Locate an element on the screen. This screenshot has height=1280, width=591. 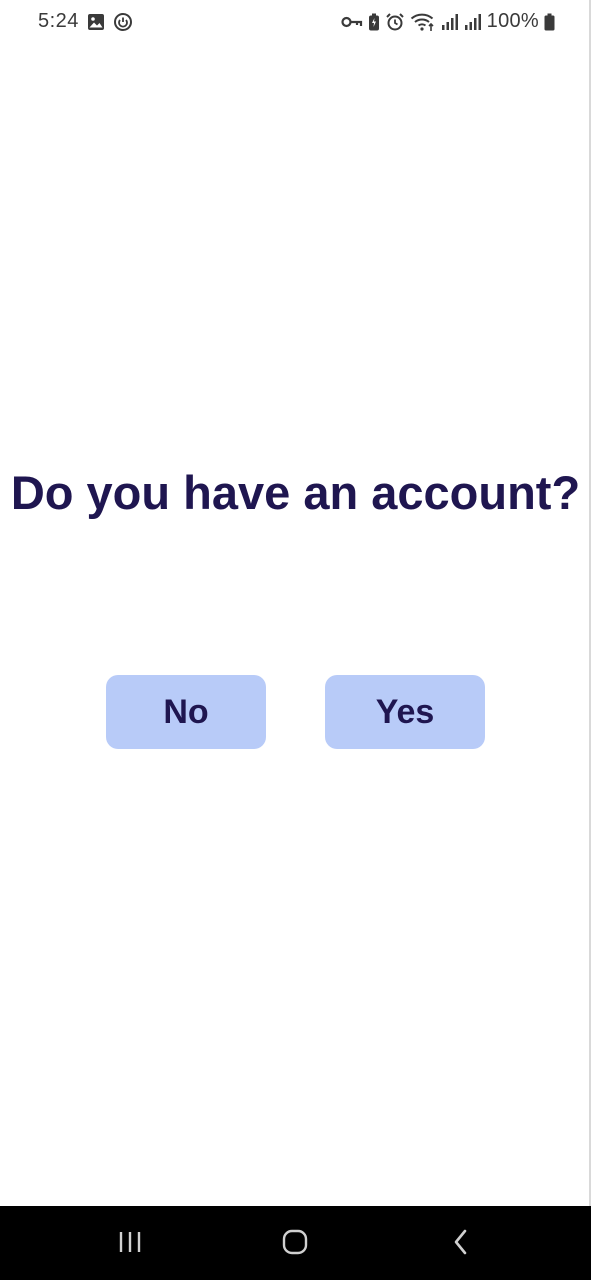
recents-button is located at coordinates (130, 1244).